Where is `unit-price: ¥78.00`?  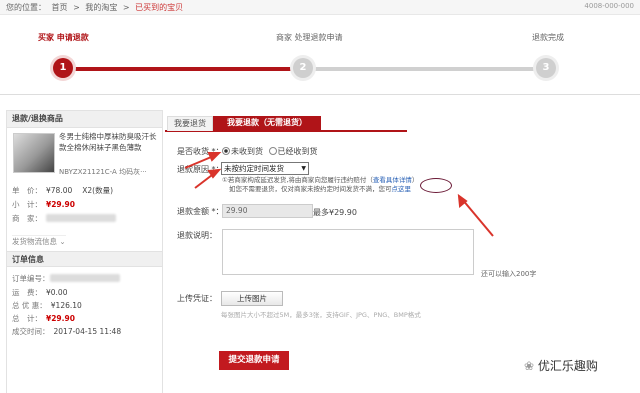
unit-price: ¥78.00 is located at coordinates (59, 190).